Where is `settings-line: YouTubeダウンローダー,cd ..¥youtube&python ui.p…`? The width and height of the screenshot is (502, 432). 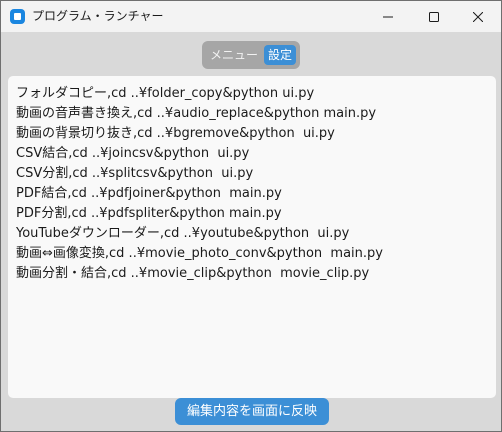 settings-line: YouTubeダウンローダー,cd ..¥youtube&python ui.p… is located at coordinates (183, 233).